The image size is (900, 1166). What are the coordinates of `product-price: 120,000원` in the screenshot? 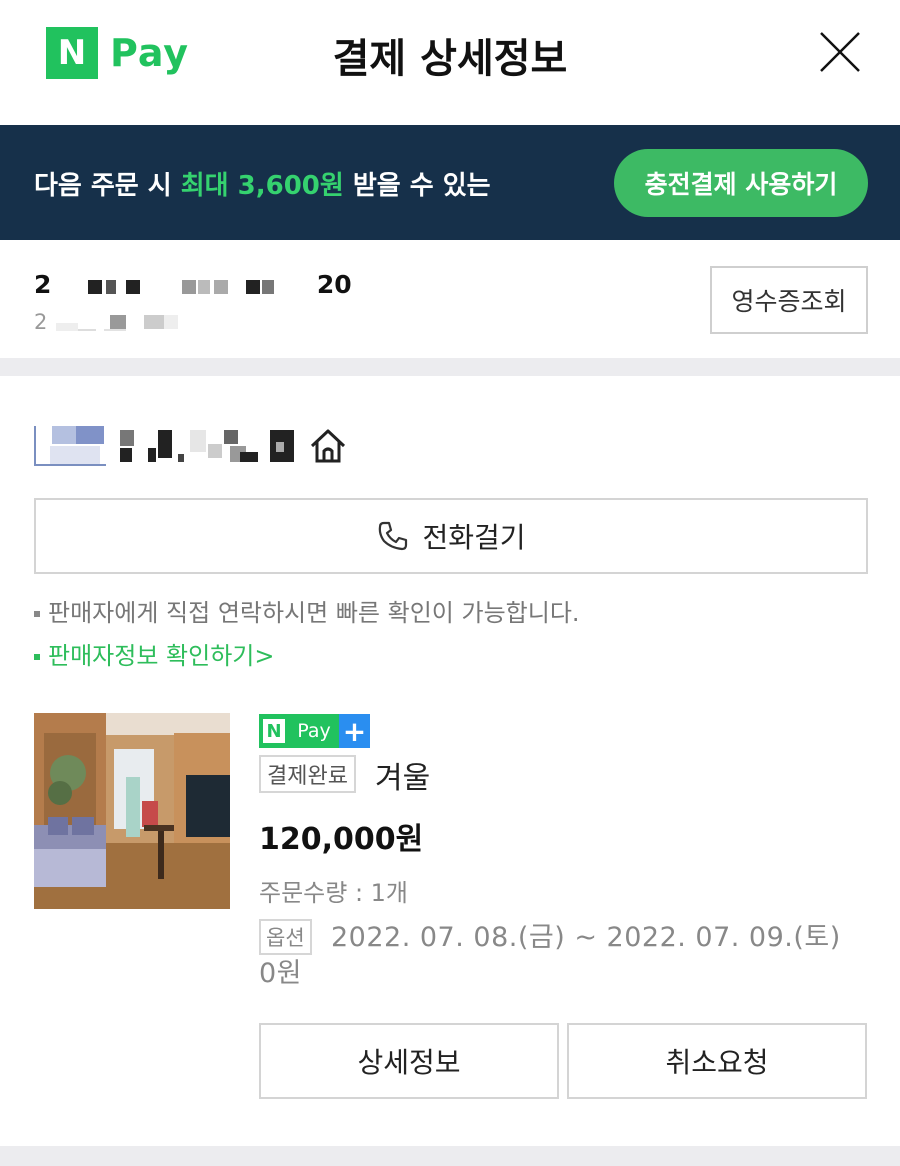 It's located at (341, 839).